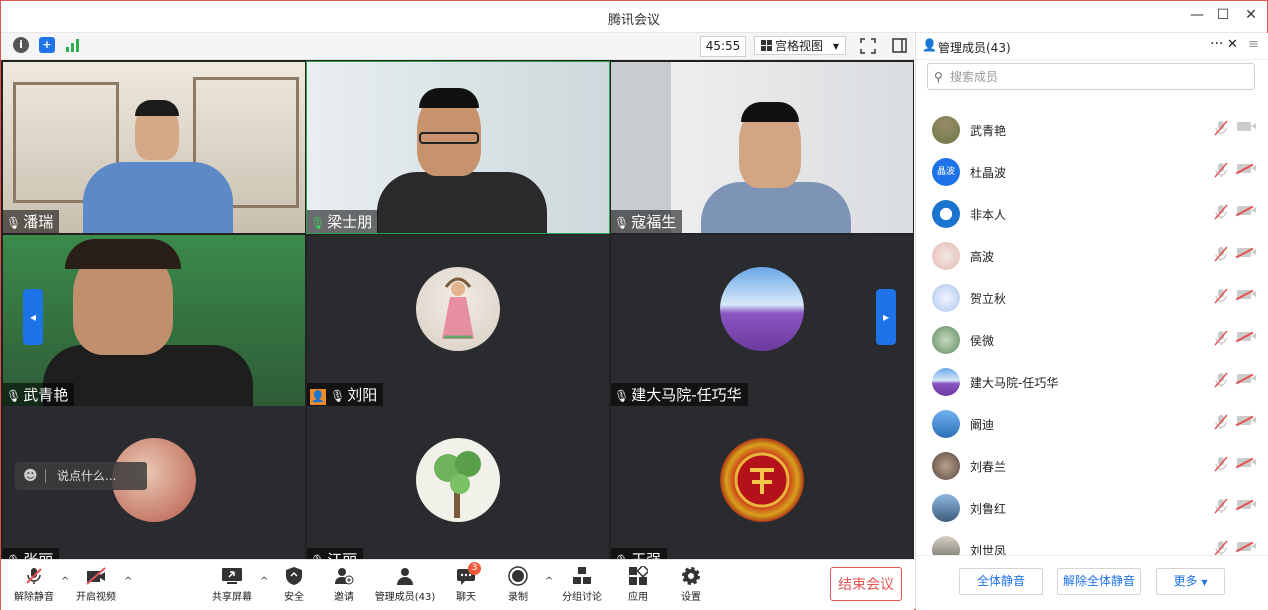 Image resolution: width=1268 pixels, height=610 pixels. I want to click on member-name: 高波, so click(982, 257).